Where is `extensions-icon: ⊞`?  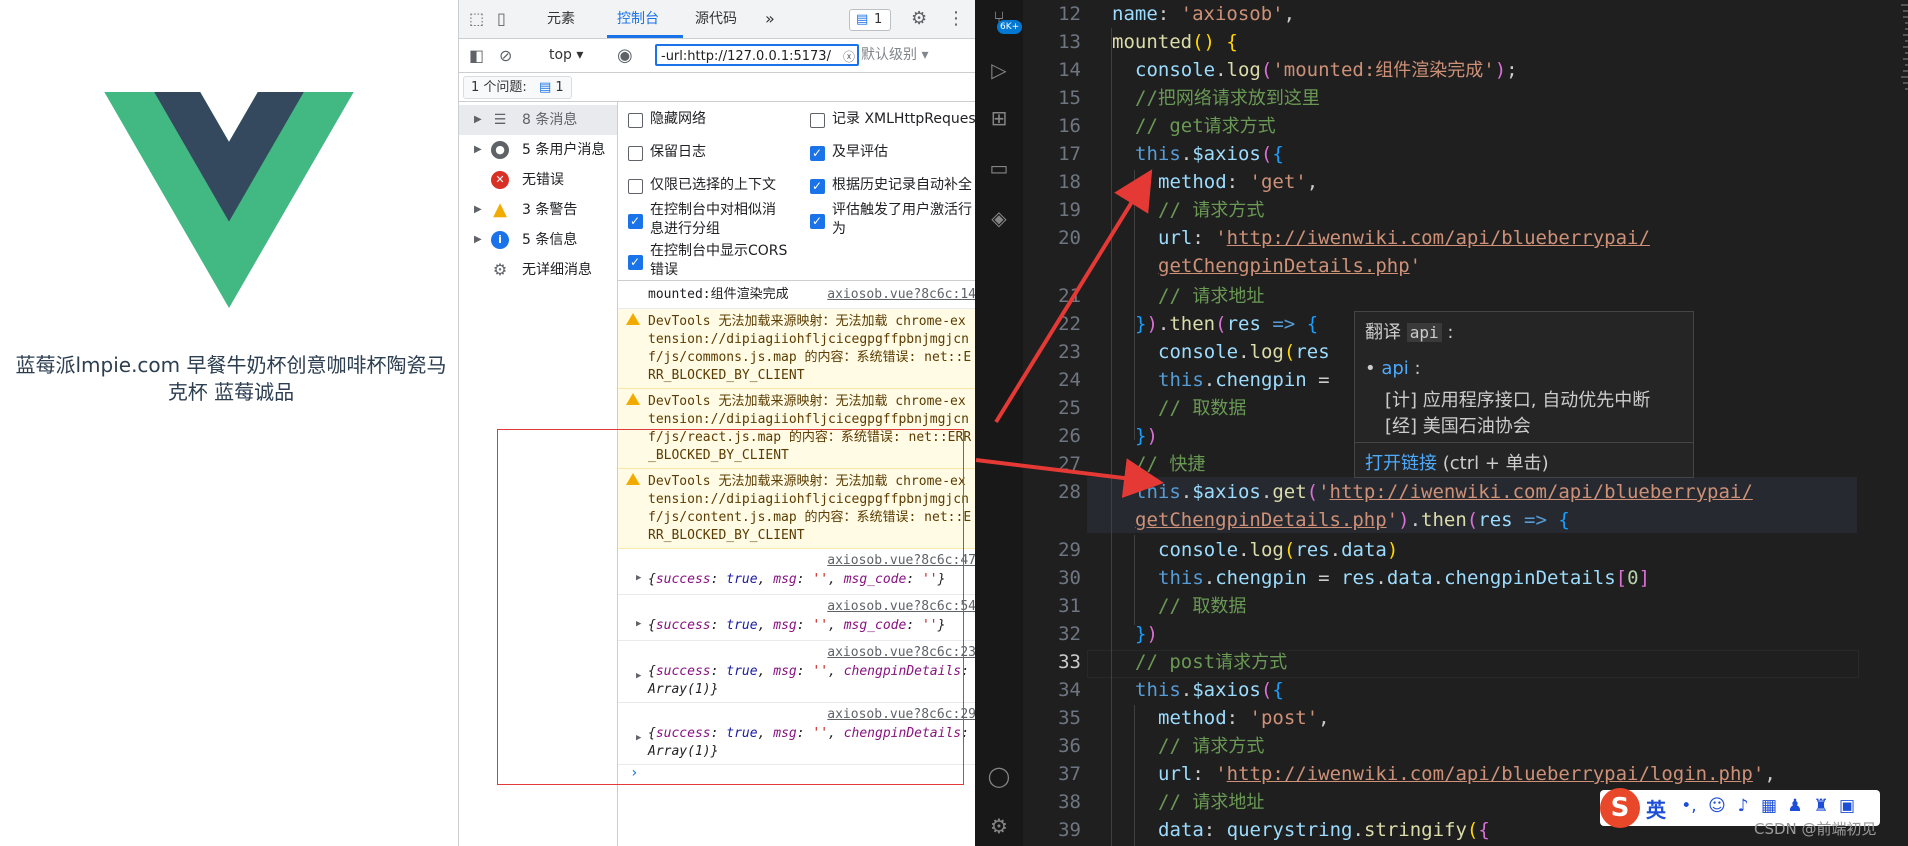 extensions-icon: ⊞ is located at coordinates (999, 118).